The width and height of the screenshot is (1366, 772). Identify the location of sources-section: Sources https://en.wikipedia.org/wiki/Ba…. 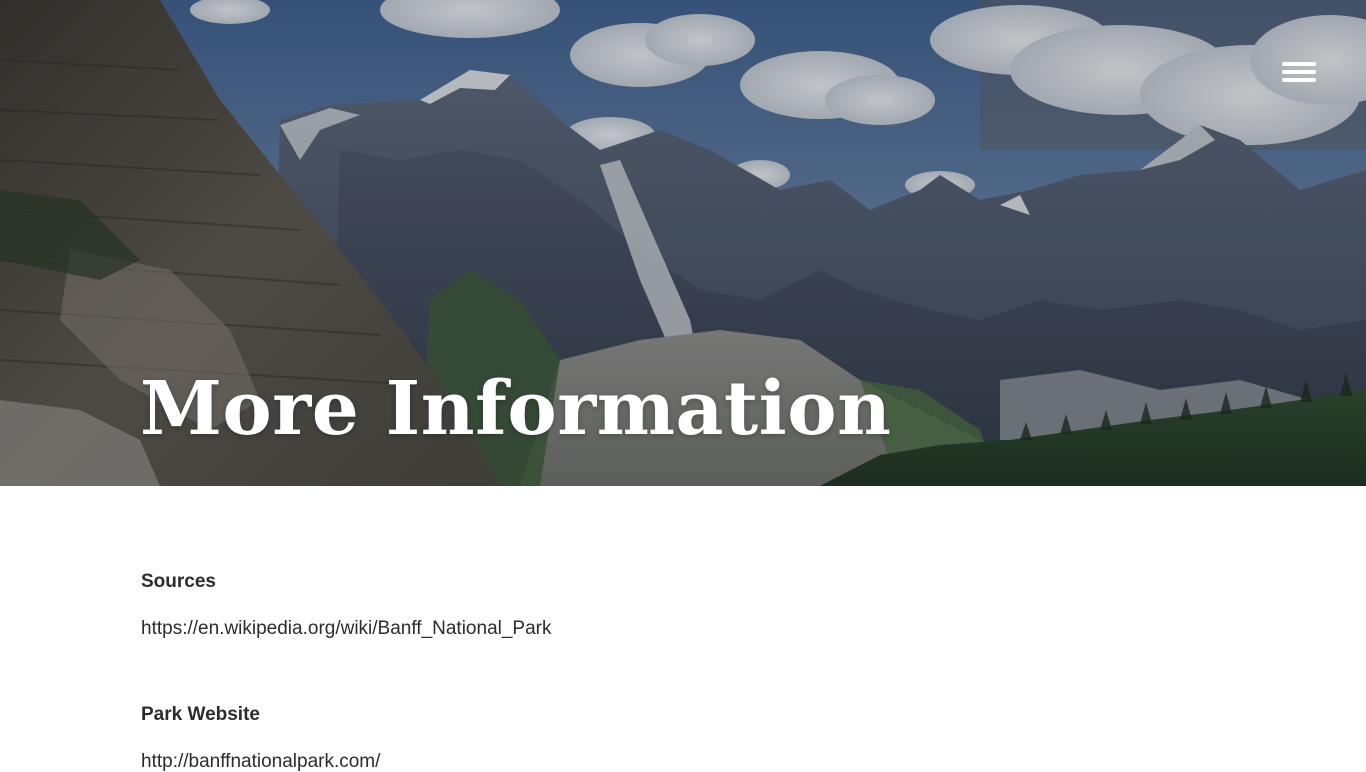
(591, 605).